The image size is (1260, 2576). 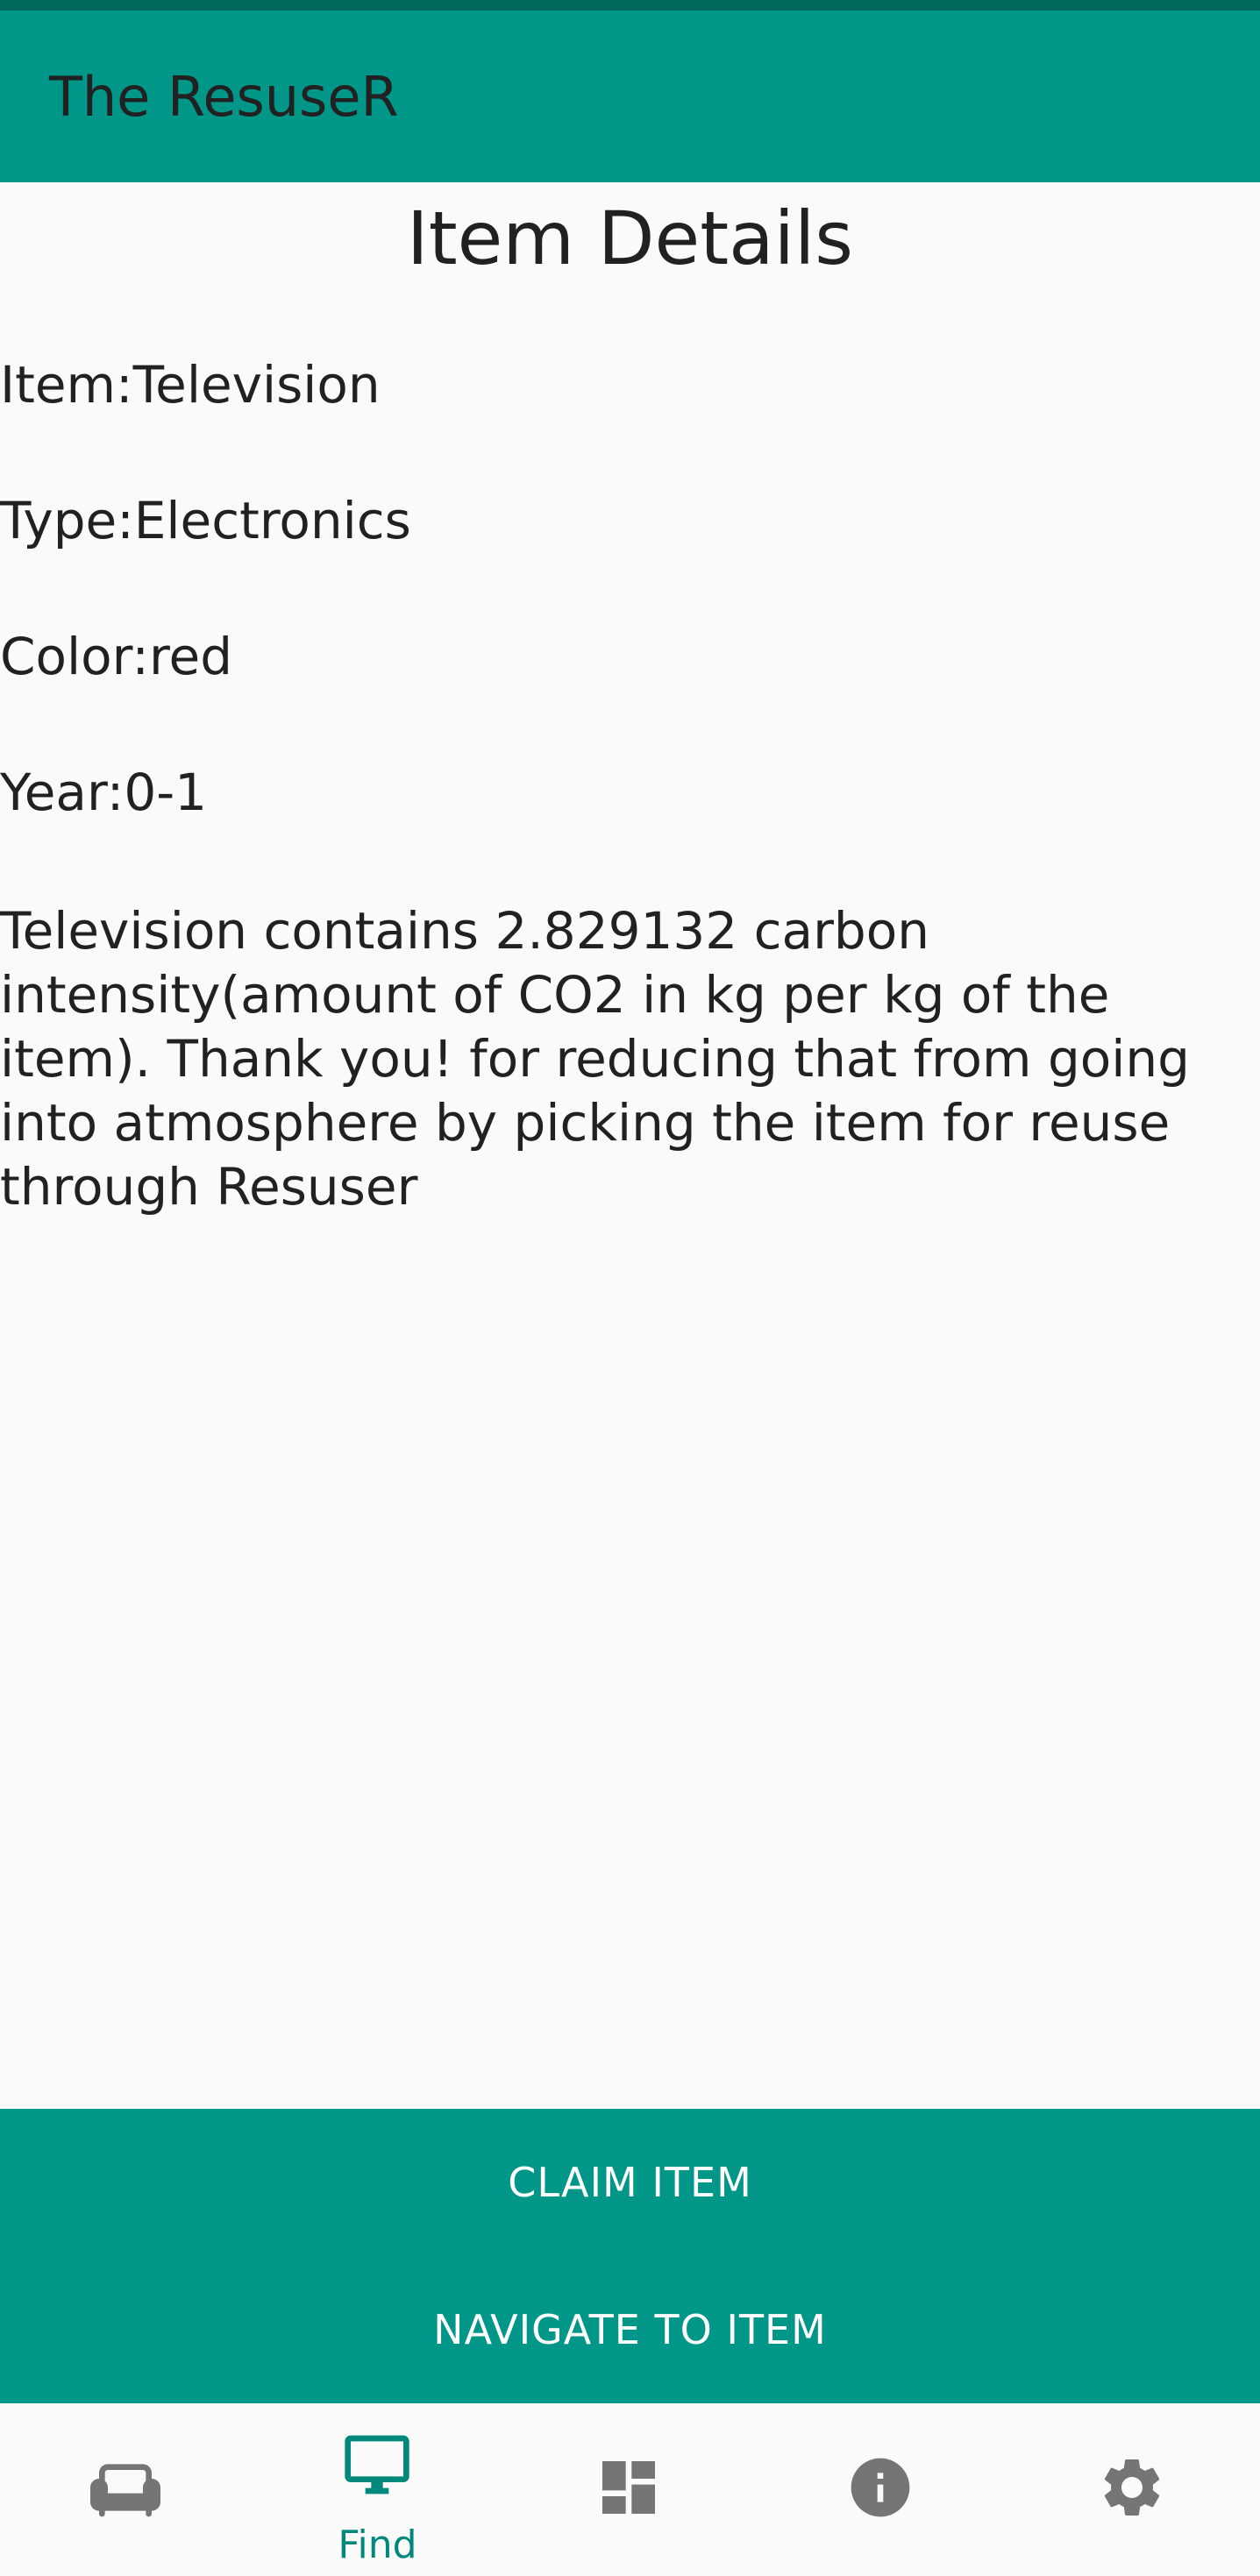 I want to click on nav-item-info, so click(x=881, y=2489).